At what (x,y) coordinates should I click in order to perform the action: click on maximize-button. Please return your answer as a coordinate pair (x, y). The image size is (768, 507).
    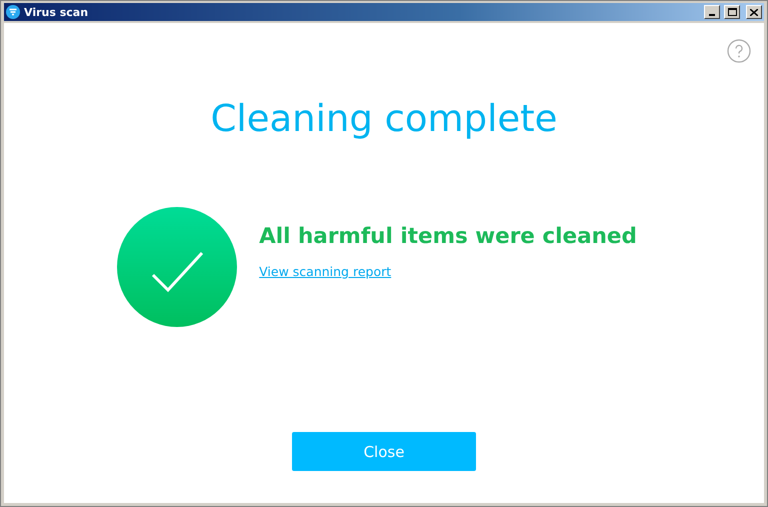
    Looking at the image, I should click on (732, 12).